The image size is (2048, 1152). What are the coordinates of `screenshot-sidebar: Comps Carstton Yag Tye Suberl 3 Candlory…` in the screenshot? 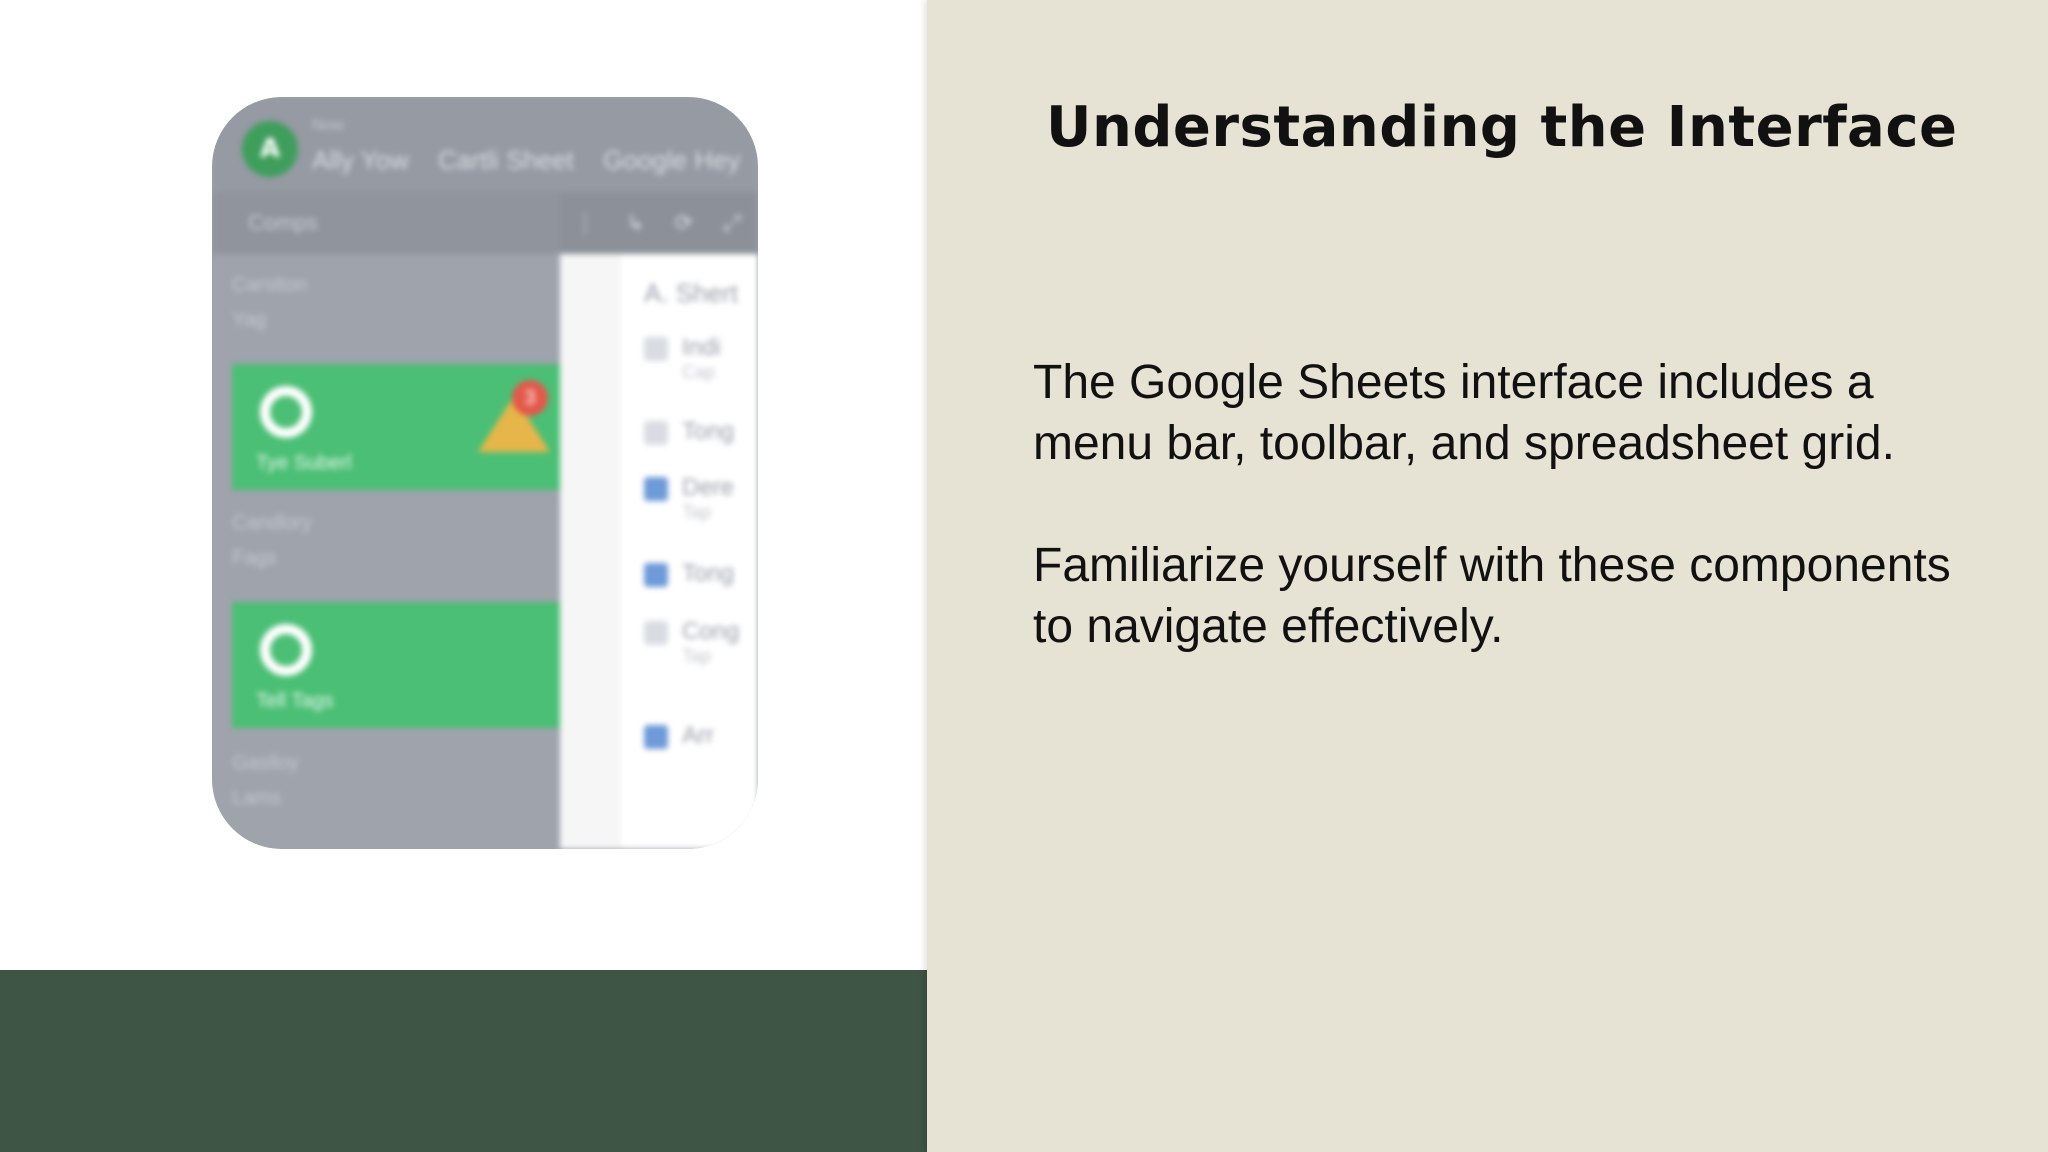 It's located at (386, 520).